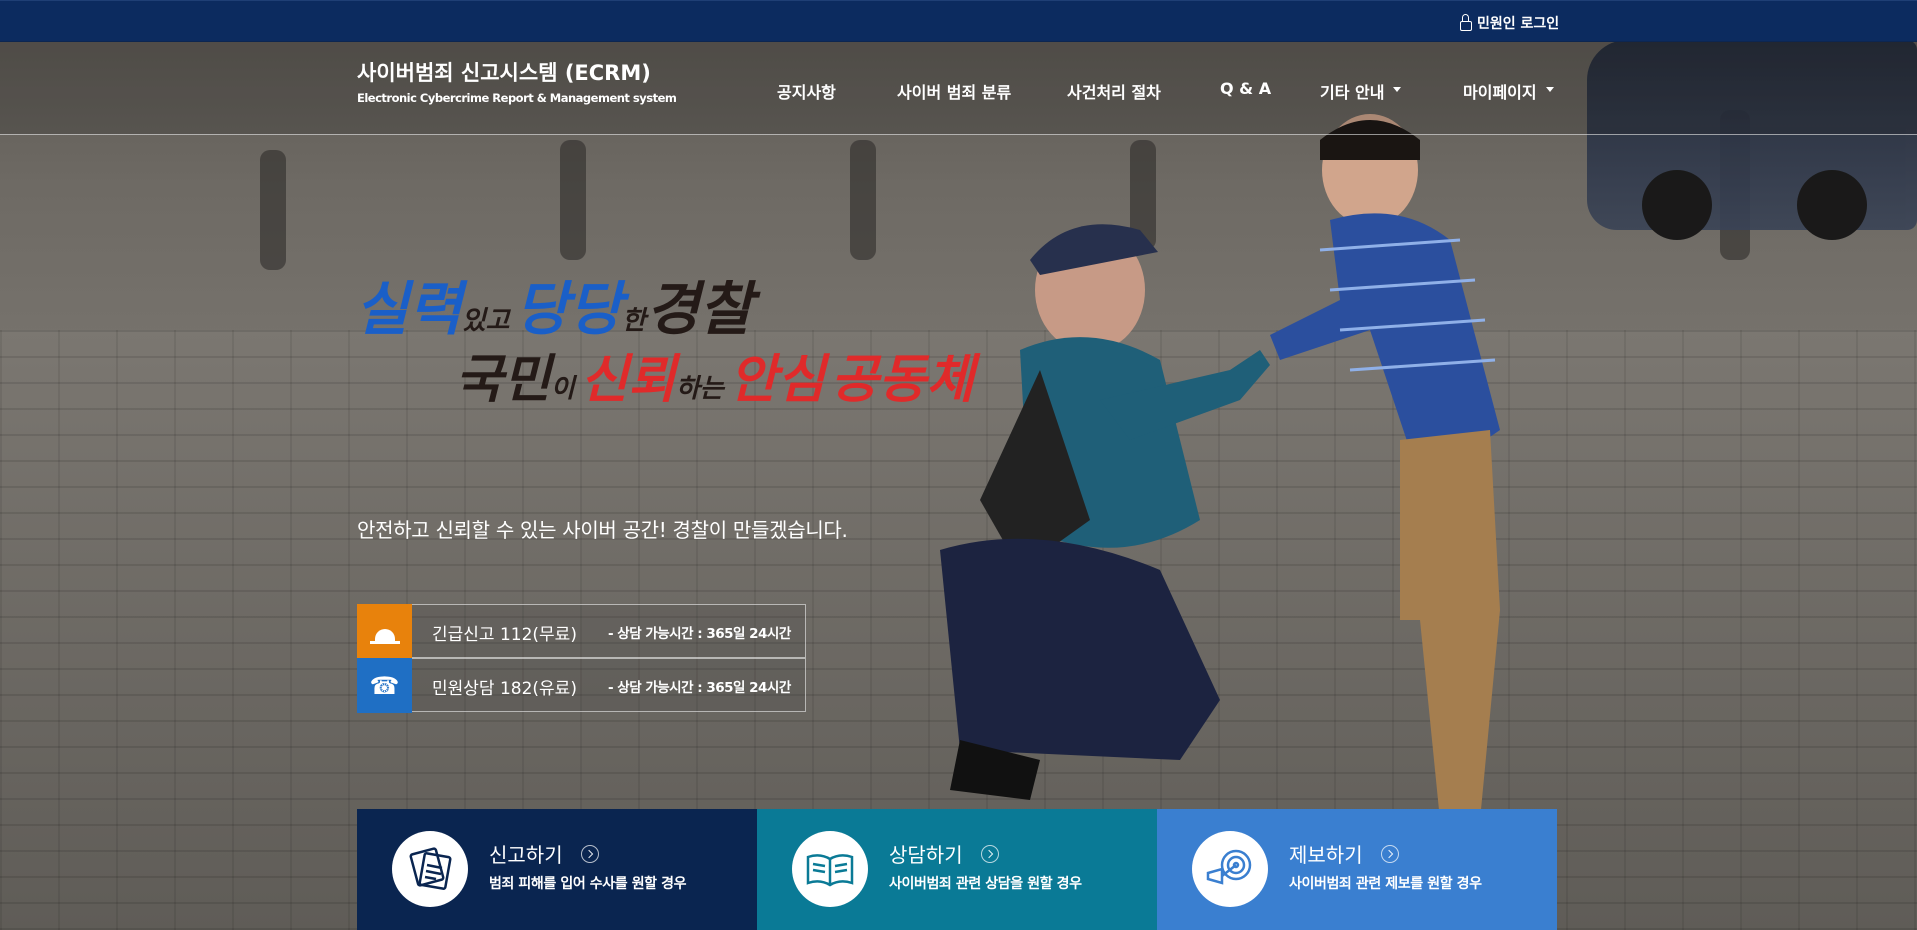 This screenshot has width=1917, height=930. I want to click on nav-label: 기타 안내, so click(1352, 92).